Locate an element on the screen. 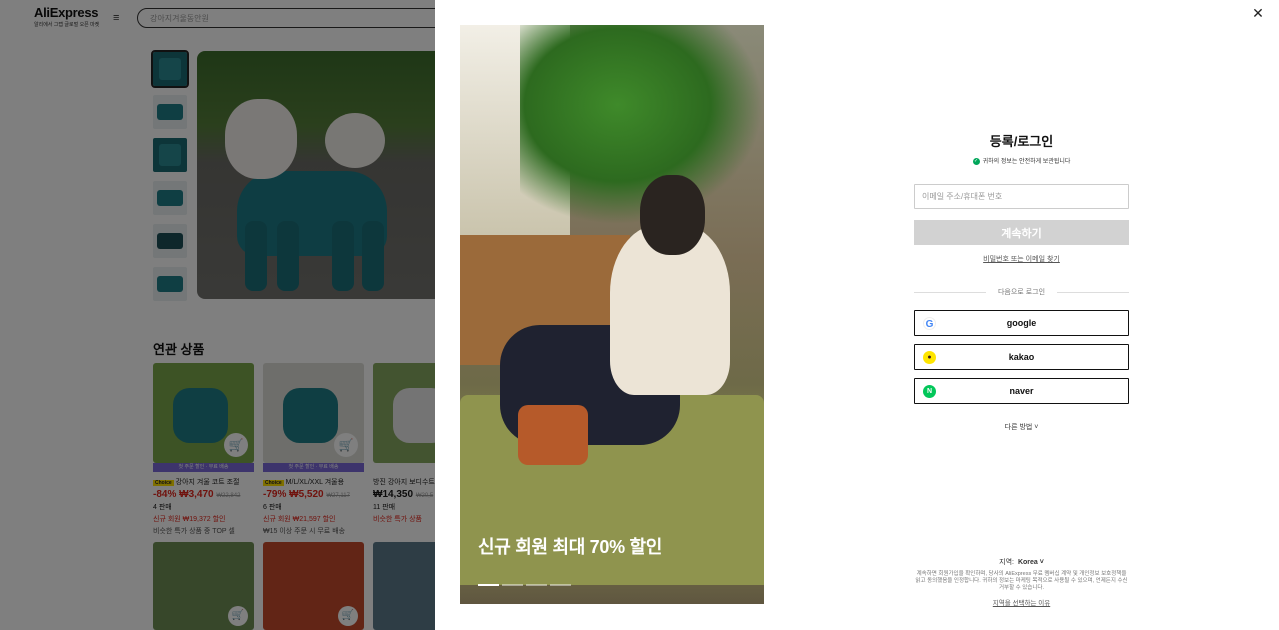  naver-login-button: N naver is located at coordinates (1021, 391).